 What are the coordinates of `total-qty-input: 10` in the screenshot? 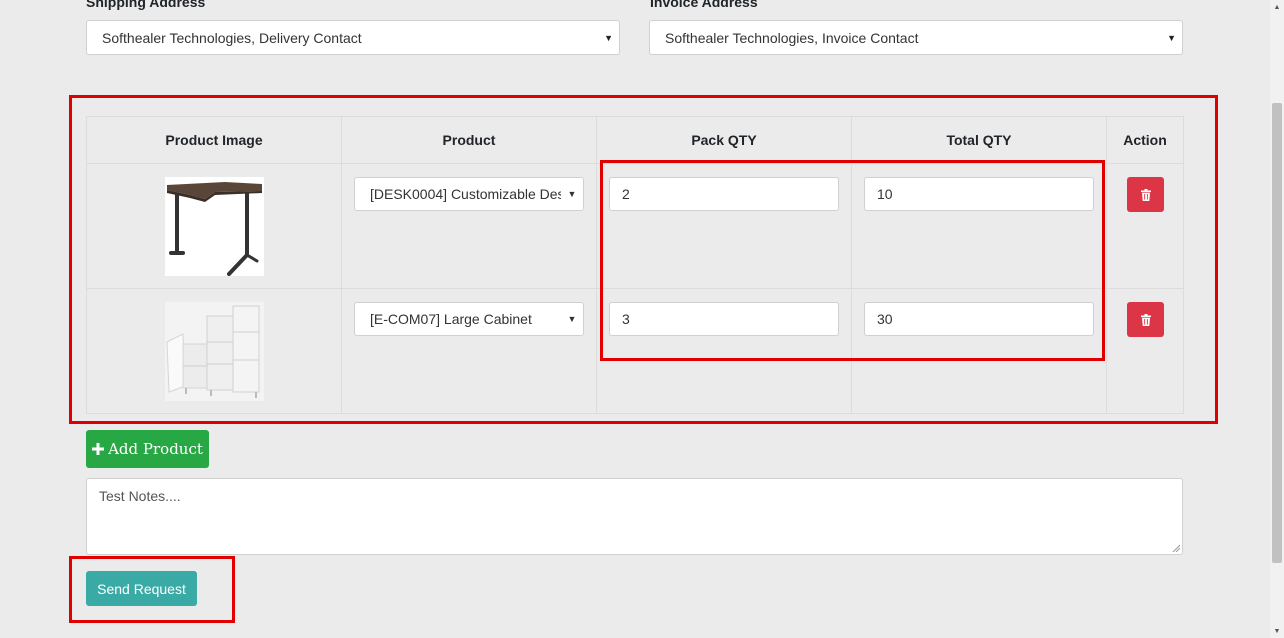 It's located at (979, 194).